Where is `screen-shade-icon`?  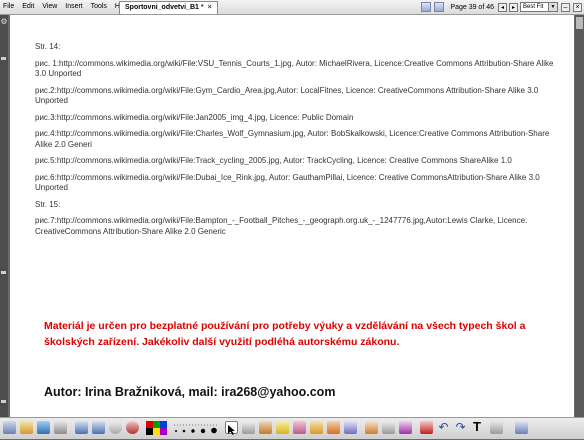
screen-shade-icon is located at coordinates (115, 427).